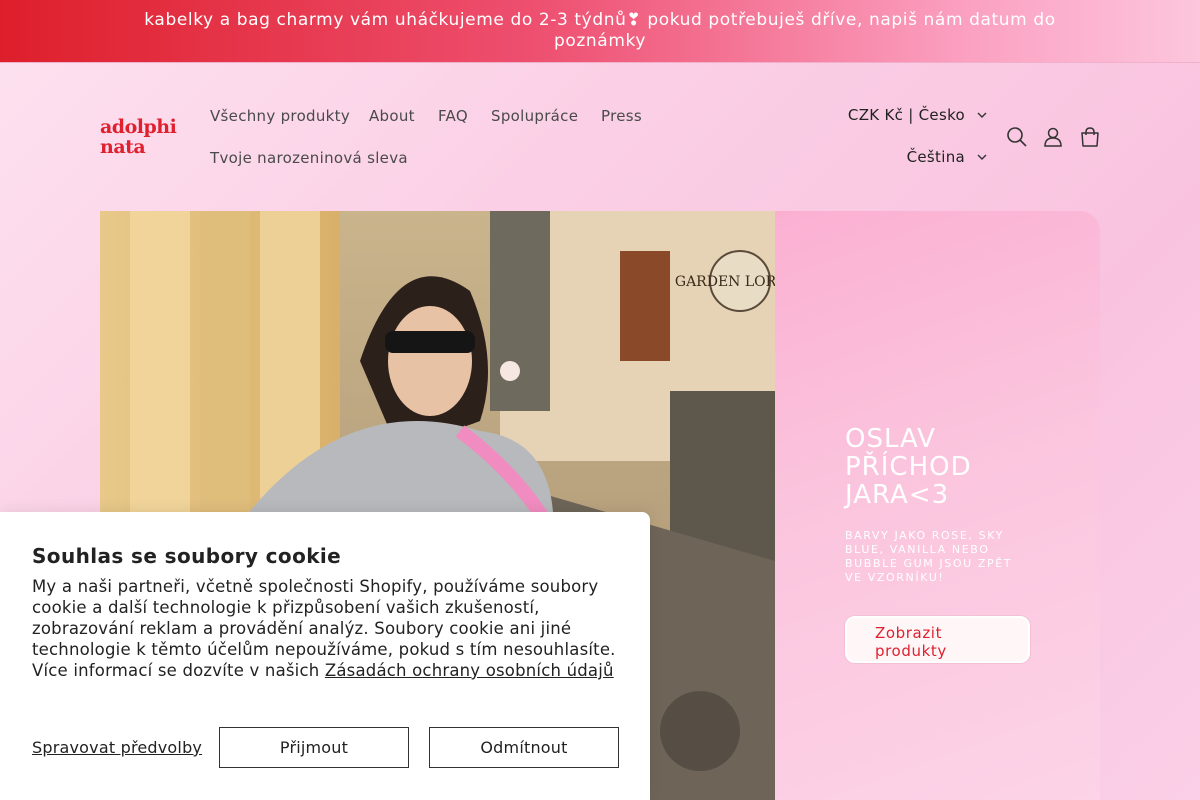 The width and height of the screenshot is (1200, 800). I want to click on nav-about: About, so click(392, 116).